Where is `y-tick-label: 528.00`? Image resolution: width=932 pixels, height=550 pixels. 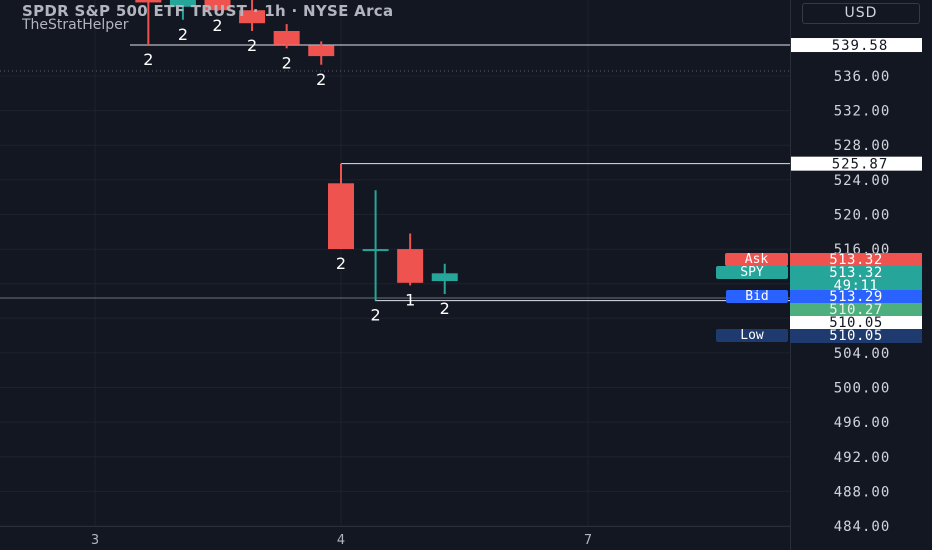 y-tick-label: 528.00 is located at coordinates (862, 146).